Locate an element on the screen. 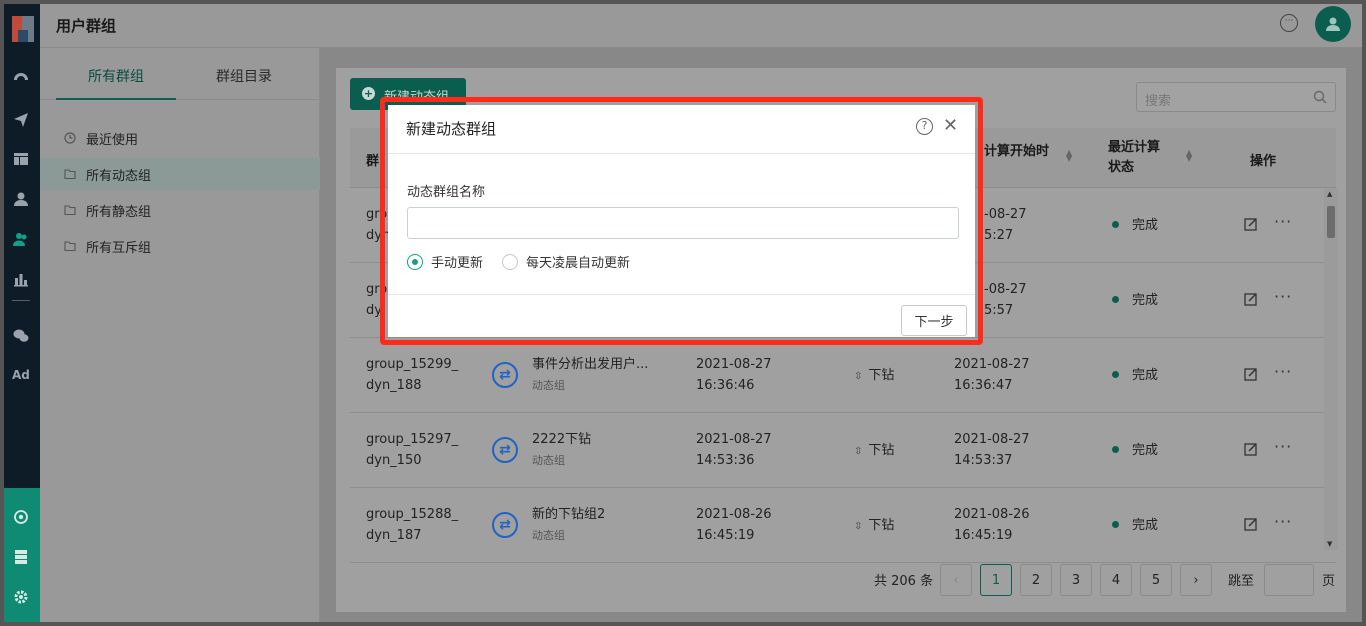  pagination-prev-button: ‹ is located at coordinates (956, 580).